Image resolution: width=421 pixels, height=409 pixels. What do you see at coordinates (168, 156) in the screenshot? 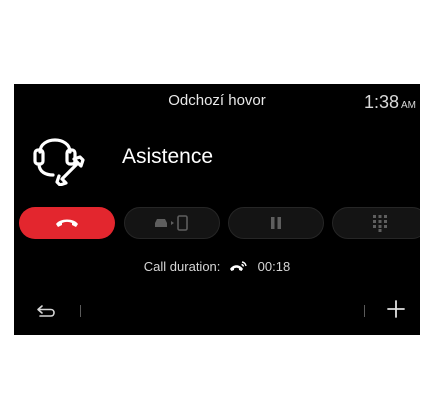
I see `contact-name: Asistence` at bounding box center [168, 156].